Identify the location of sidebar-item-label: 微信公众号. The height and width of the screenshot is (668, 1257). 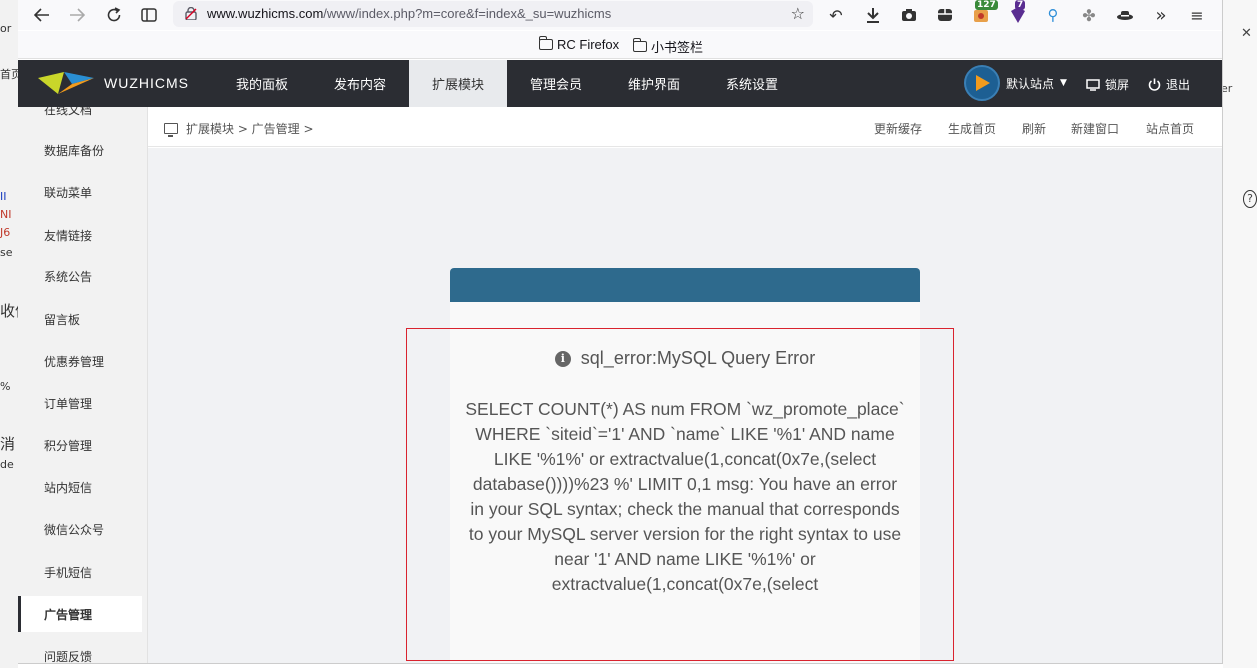
(74, 529).